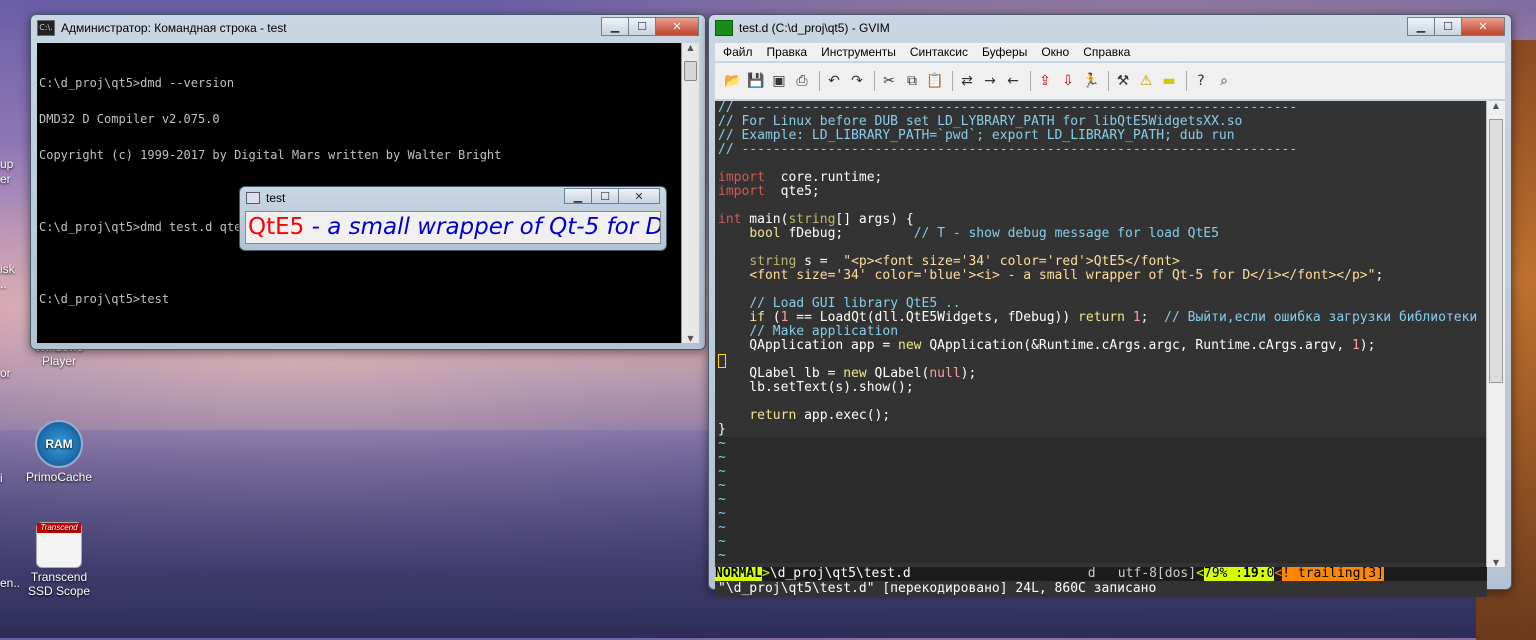 The image size is (1536, 640). I want to click on cmd-scrollbar: ▲ ▼, so click(690, 193).